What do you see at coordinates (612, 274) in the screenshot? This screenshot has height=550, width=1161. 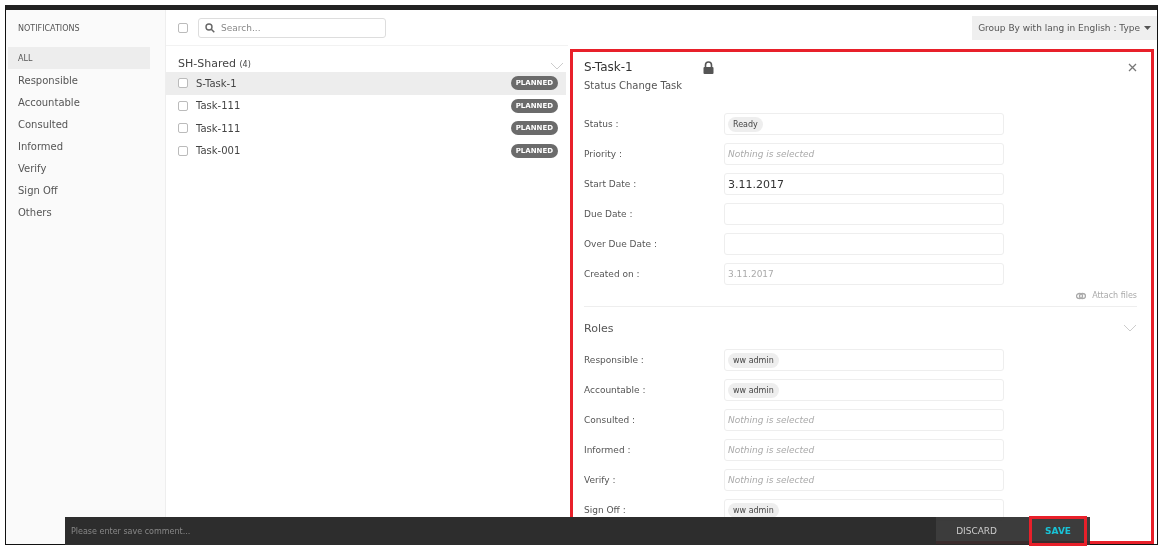 I see `field-label: Created on :` at bounding box center [612, 274].